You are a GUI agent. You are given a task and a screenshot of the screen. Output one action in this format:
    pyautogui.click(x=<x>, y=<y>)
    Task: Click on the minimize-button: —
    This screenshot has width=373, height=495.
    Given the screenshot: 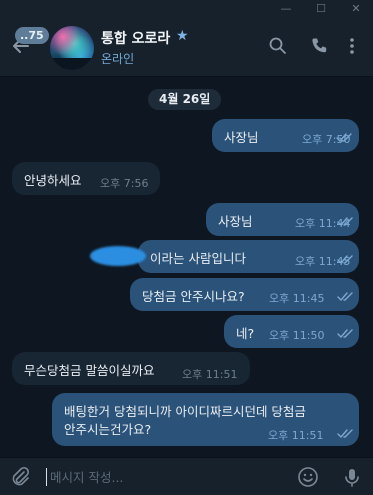 What is the action you would take?
    pyautogui.click(x=286, y=9)
    